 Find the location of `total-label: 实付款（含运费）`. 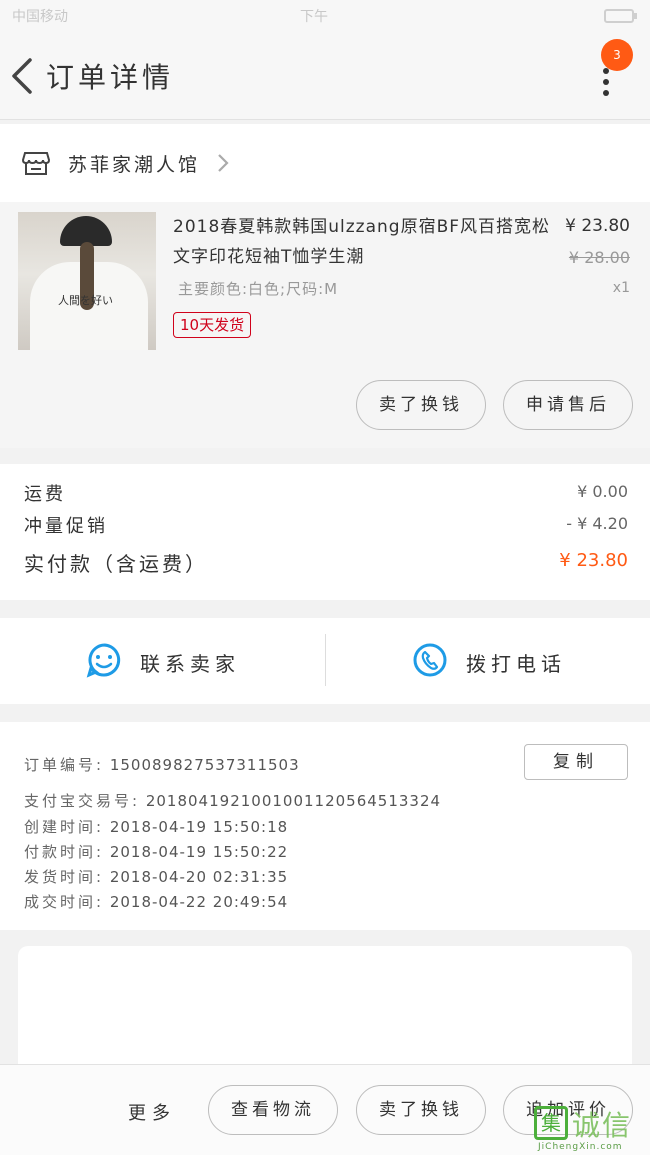

total-label: 实付款（含运费） is located at coordinates (116, 564).